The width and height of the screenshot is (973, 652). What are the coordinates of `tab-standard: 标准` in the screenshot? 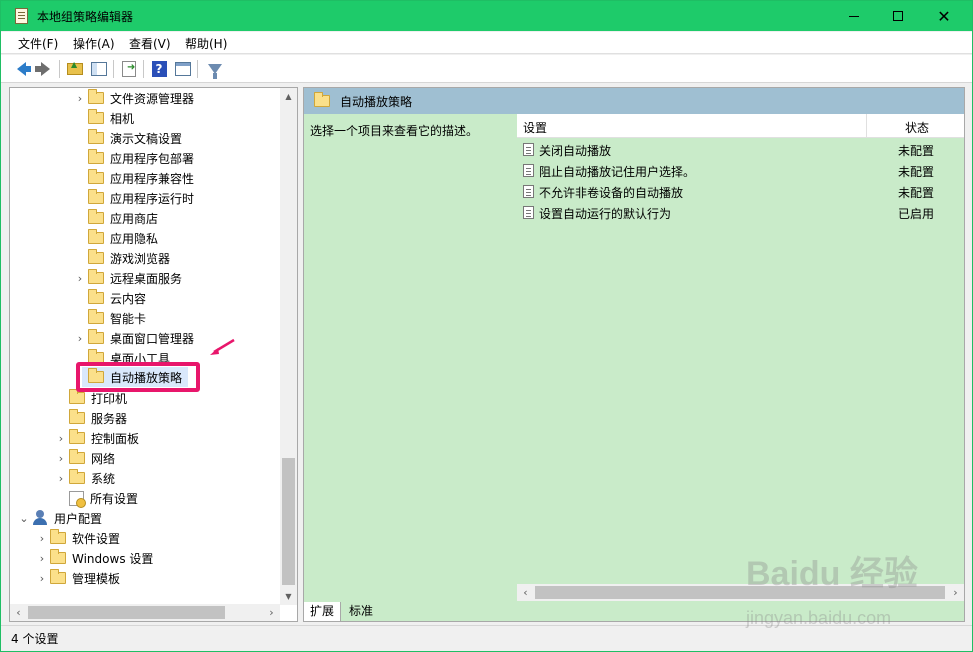 It's located at (361, 612).